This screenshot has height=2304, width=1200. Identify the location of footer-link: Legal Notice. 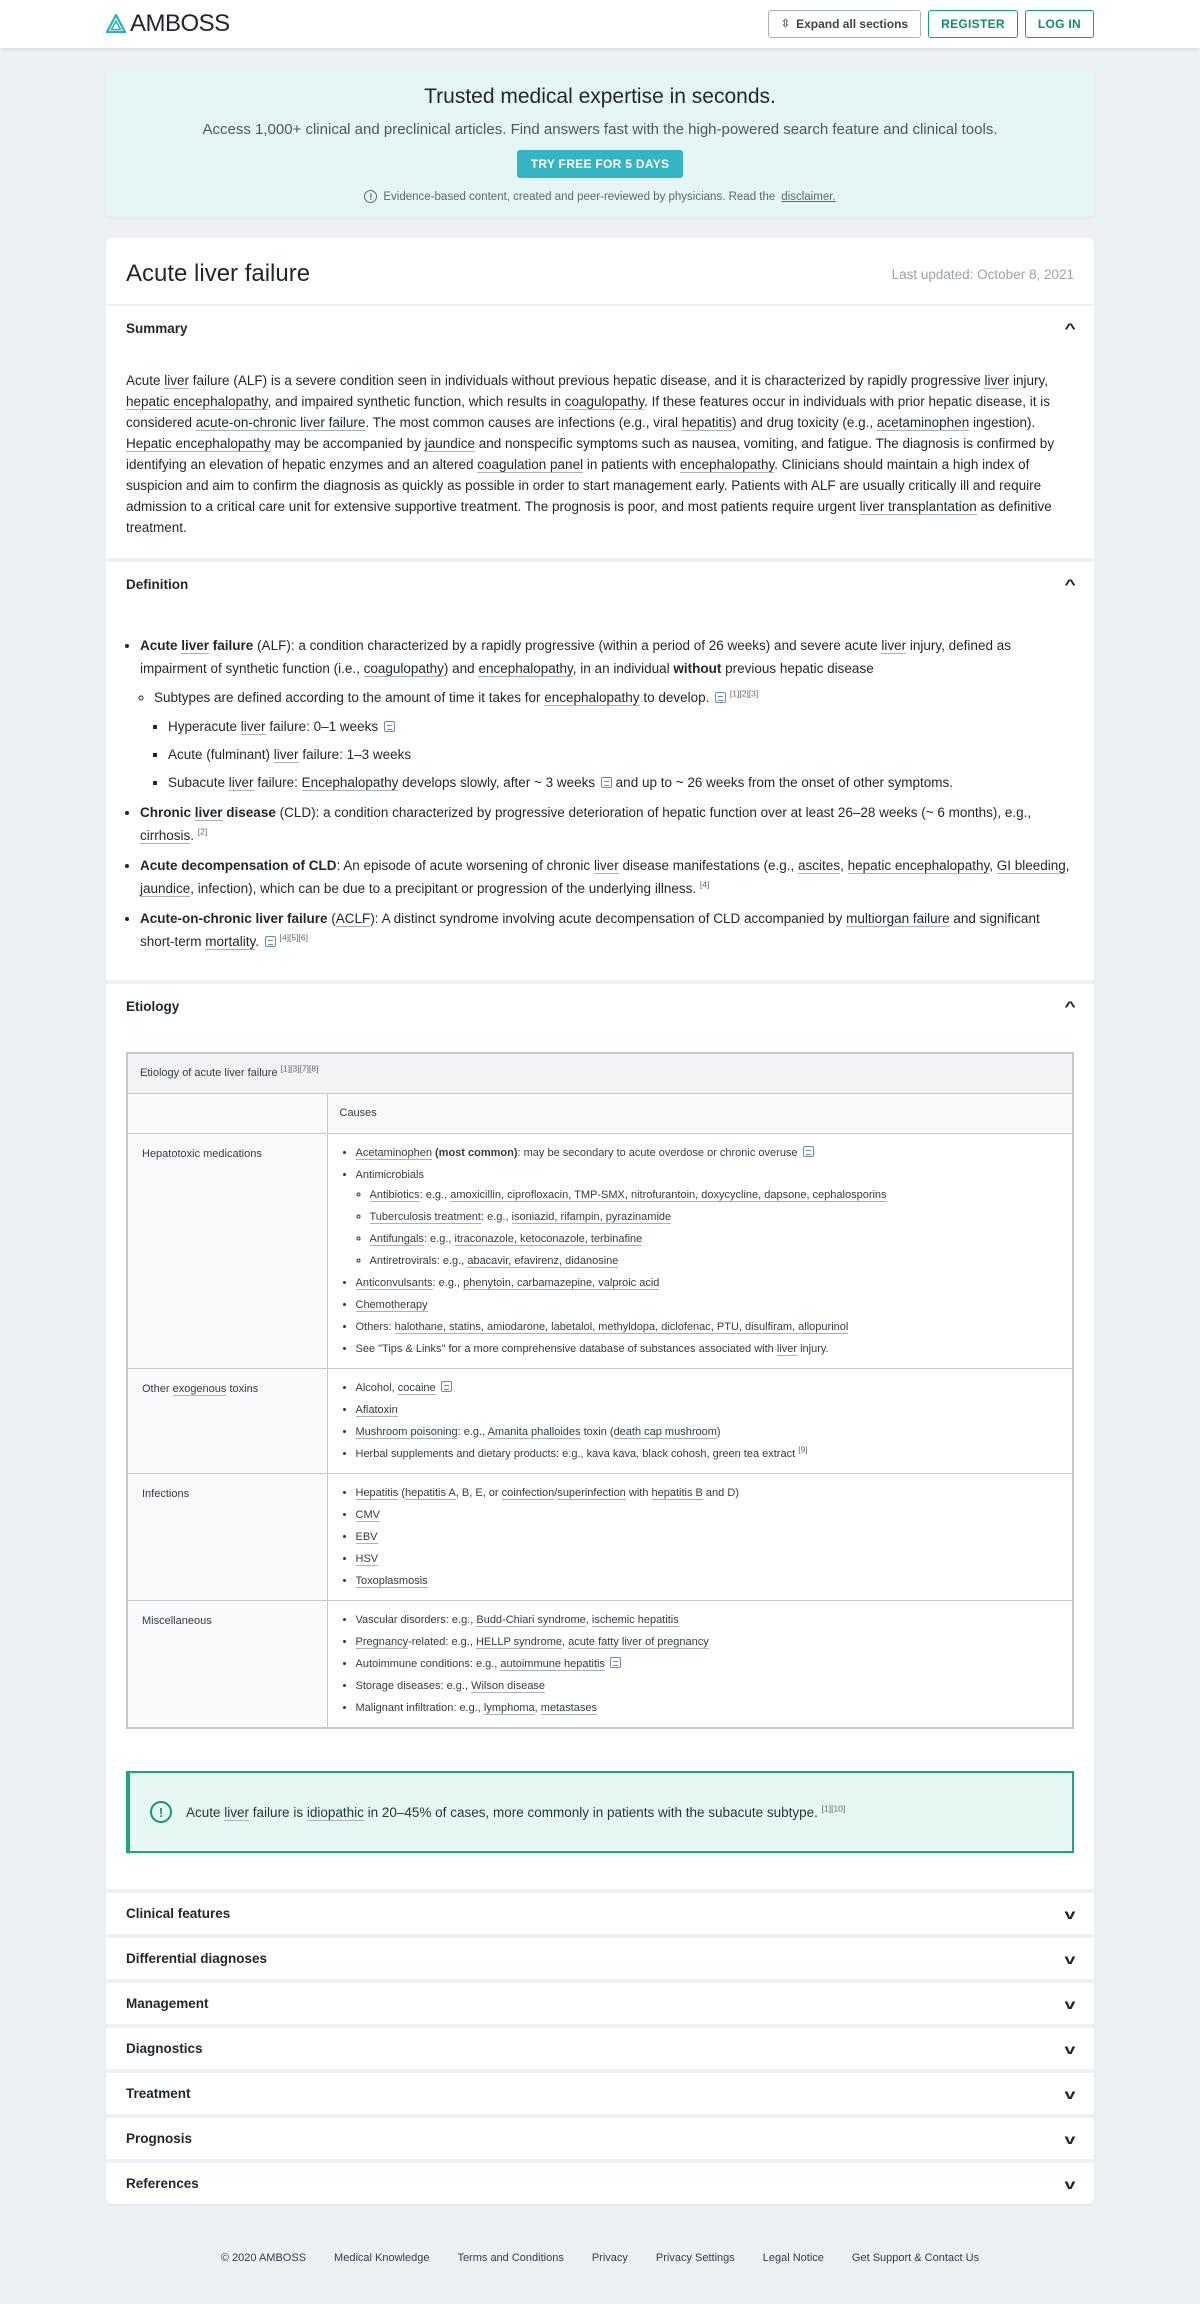
(793, 2258).